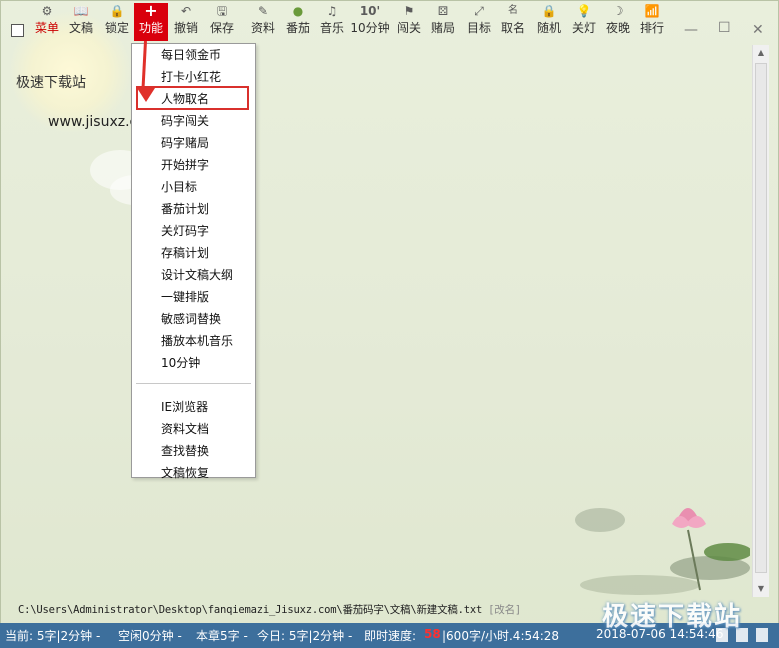 This screenshot has width=779, height=648. Describe the element at coordinates (185, 253) in the screenshot. I see `menu-item: 存稿计划` at that location.